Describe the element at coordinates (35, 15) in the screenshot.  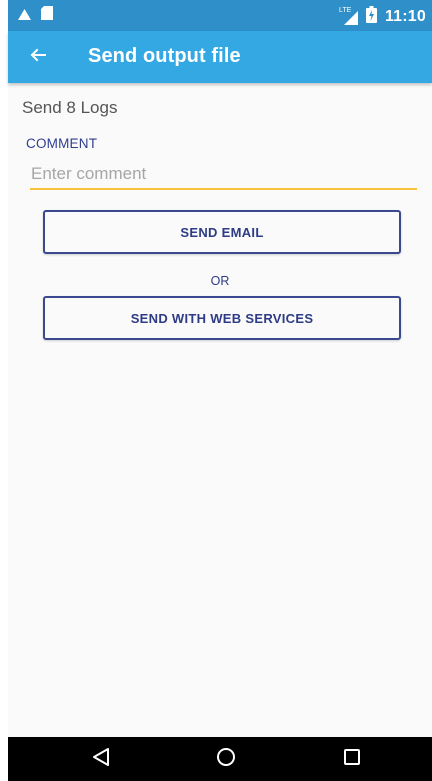
I see `status-left-icons` at that location.